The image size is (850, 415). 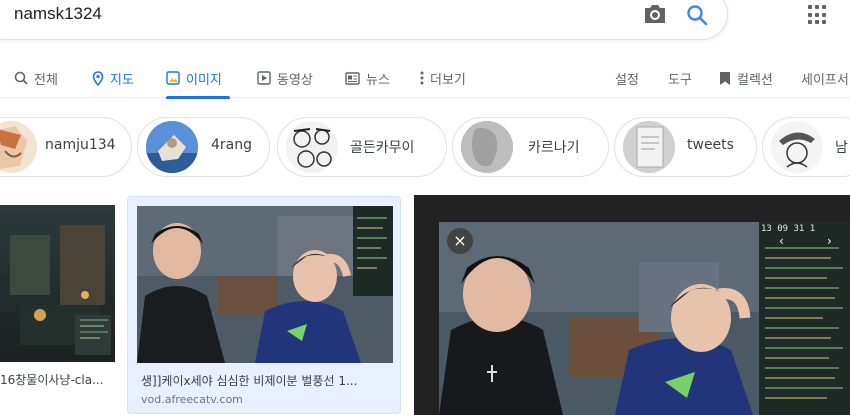 I want to click on apps-grid-icon, so click(x=818, y=15).